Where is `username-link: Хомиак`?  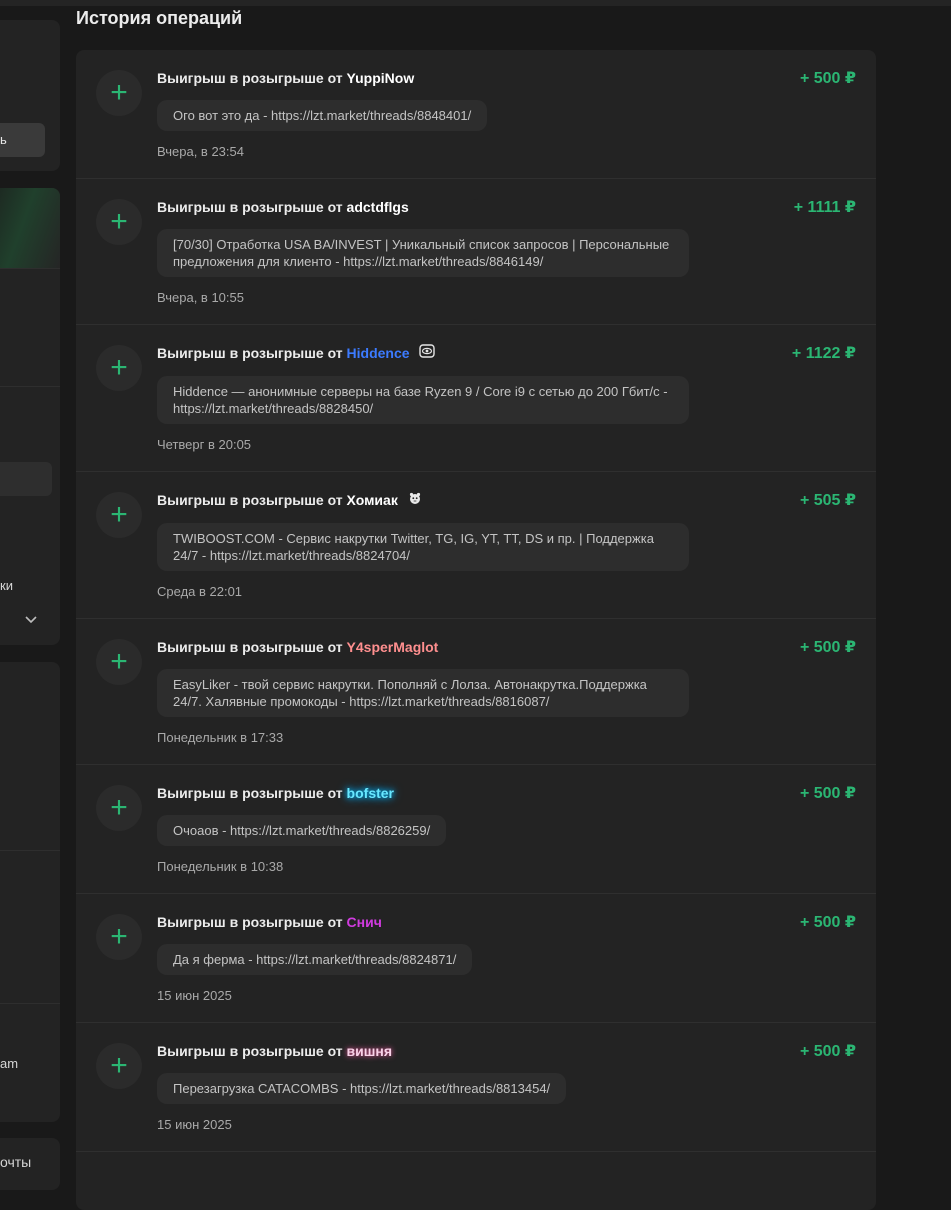 username-link: Хомиак is located at coordinates (372, 500).